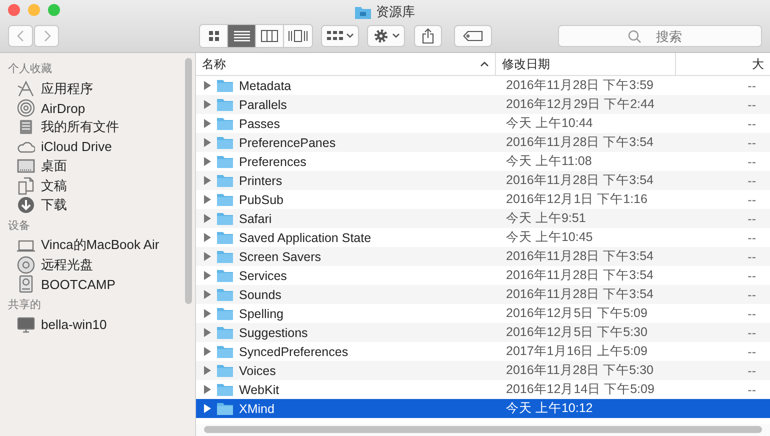 This screenshot has width=770, height=436. What do you see at coordinates (428, 36) in the screenshot?
I see `share-button` at bounding box center [428, 36].